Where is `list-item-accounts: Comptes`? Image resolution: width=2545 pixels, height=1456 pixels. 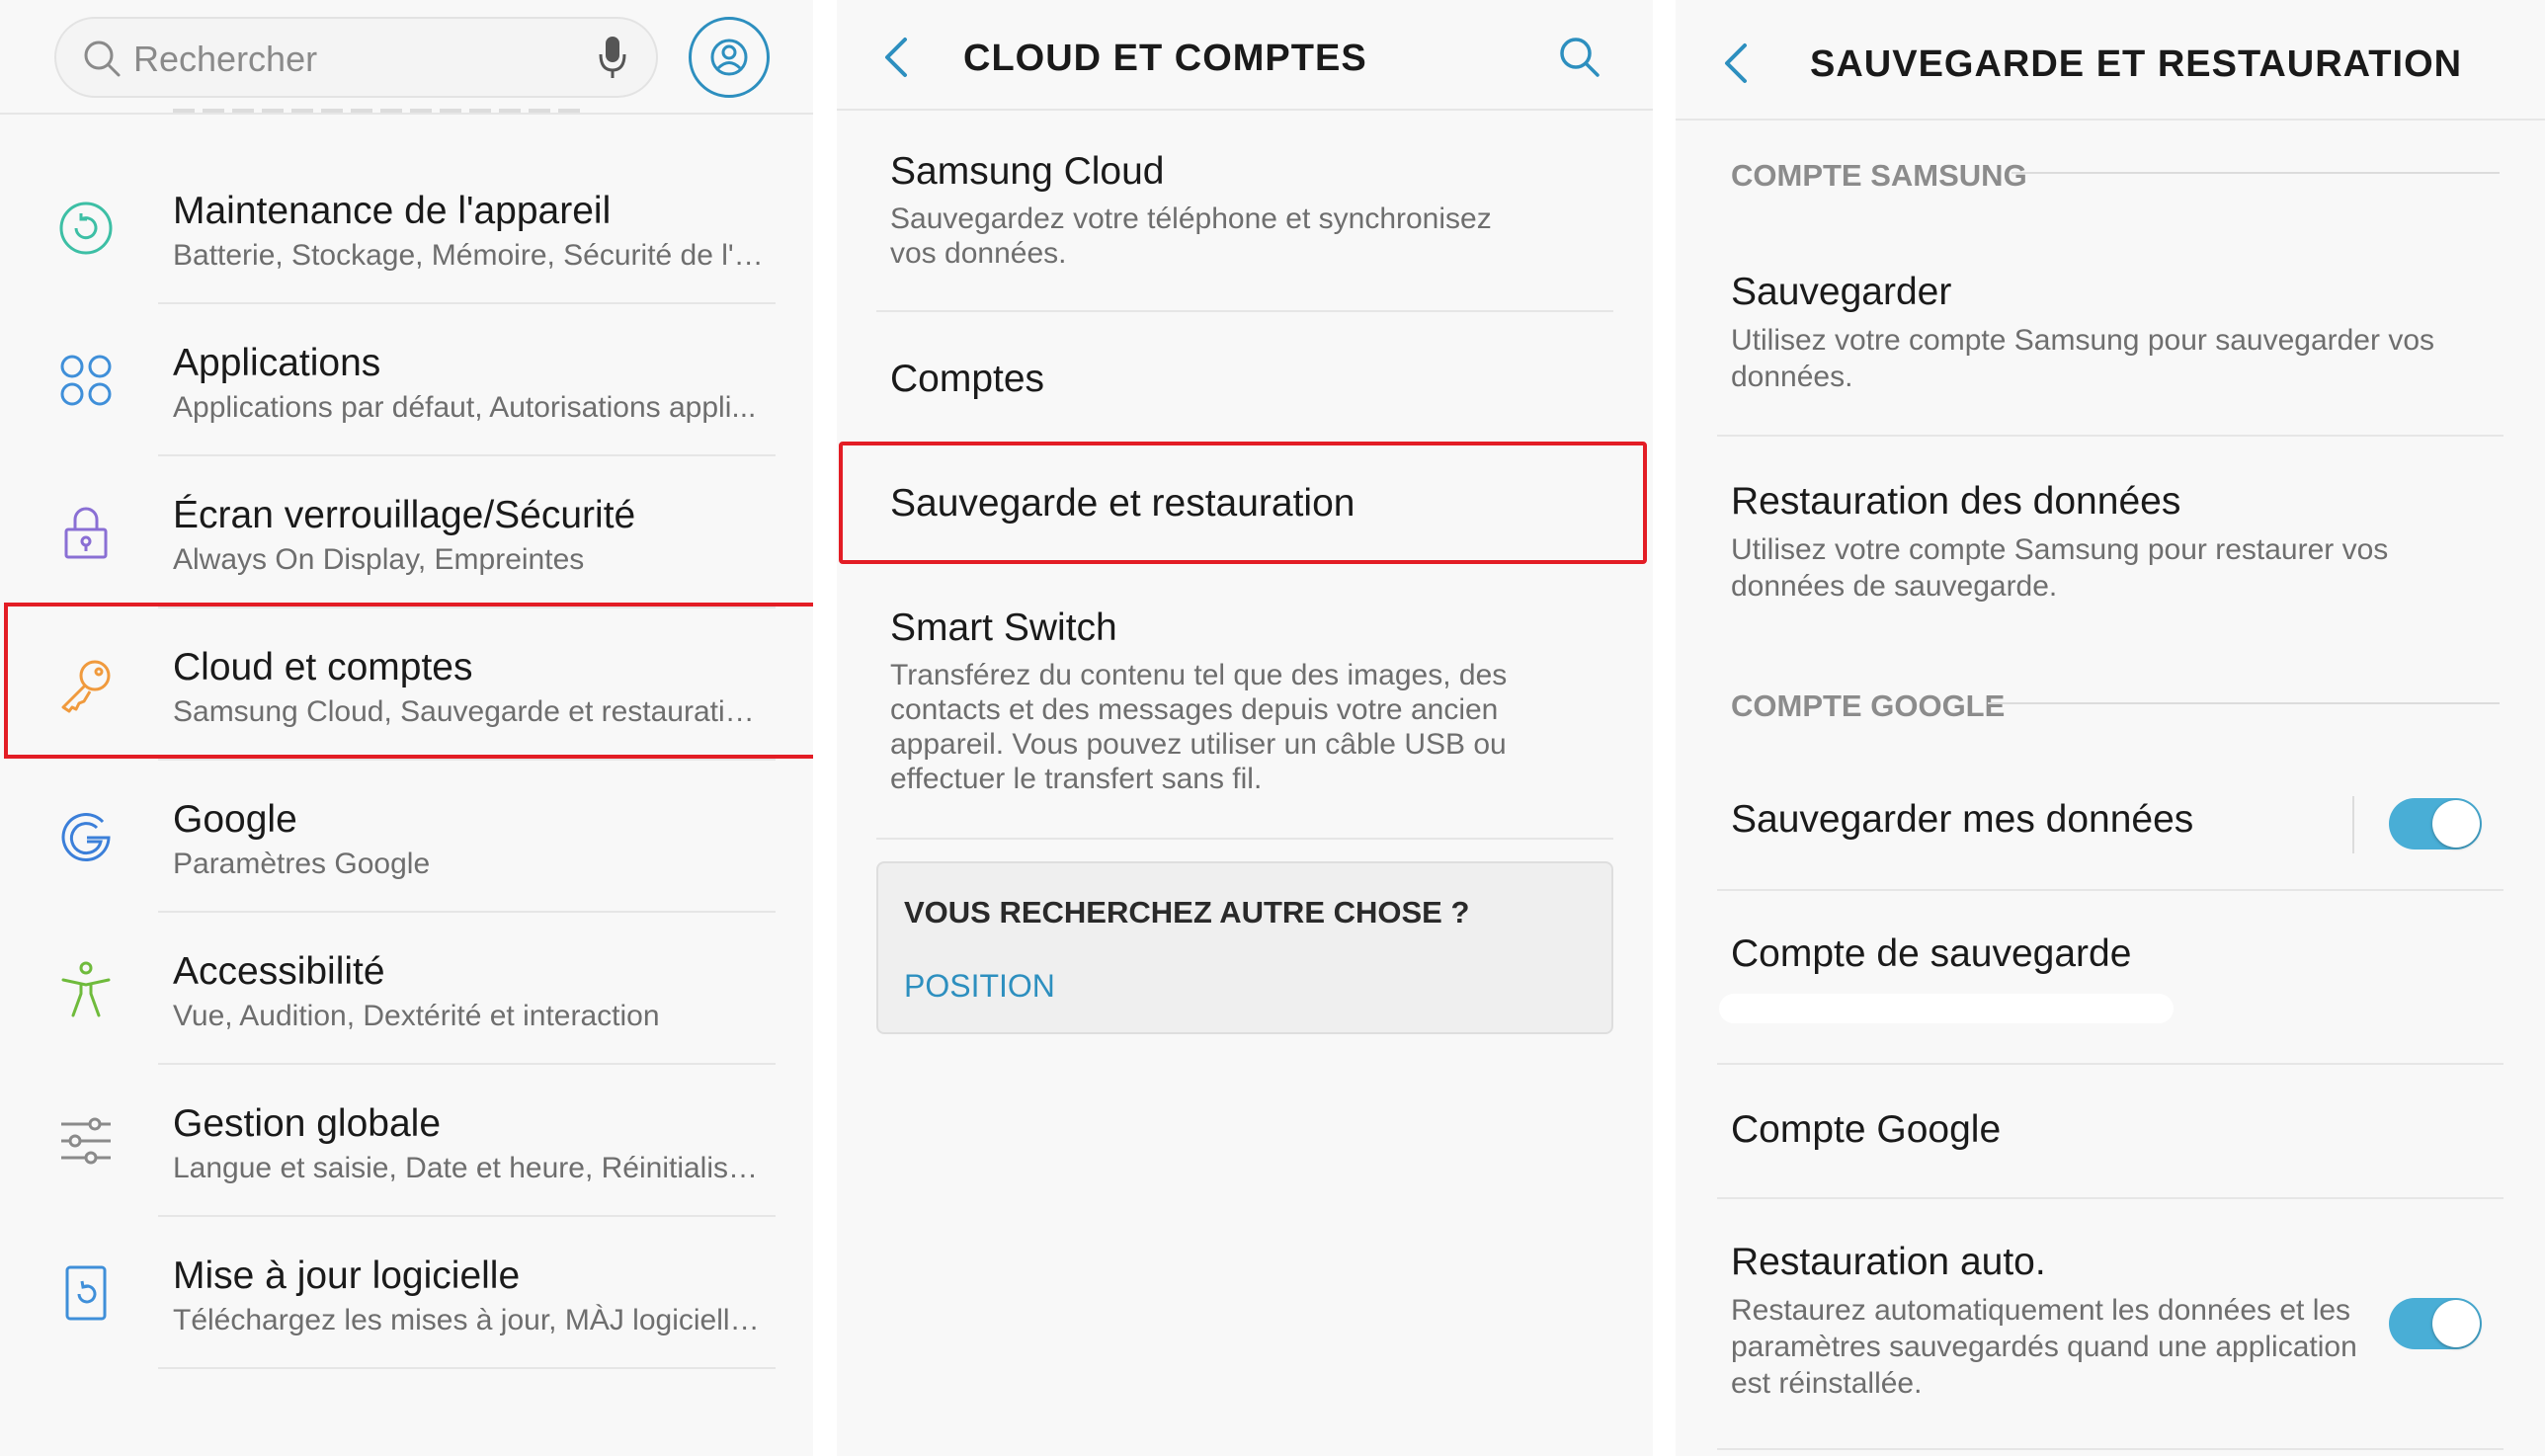 list-item-accounts: Comptes is located at coordinates (1245, 377).